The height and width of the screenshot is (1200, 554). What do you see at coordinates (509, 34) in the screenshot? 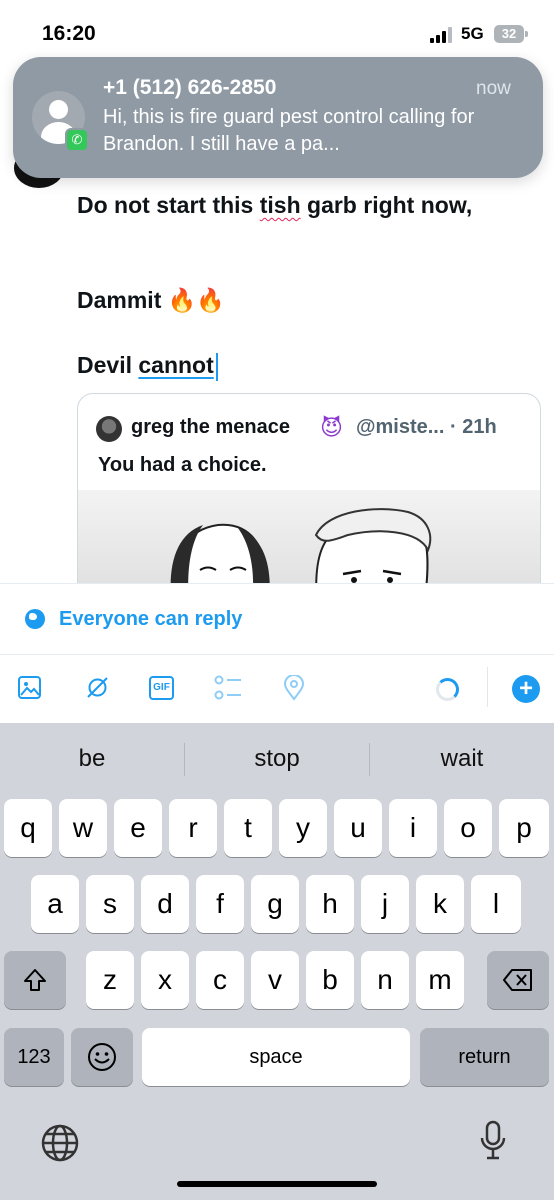
I see `battery-icon: 32` at bounding box center [509, 34].